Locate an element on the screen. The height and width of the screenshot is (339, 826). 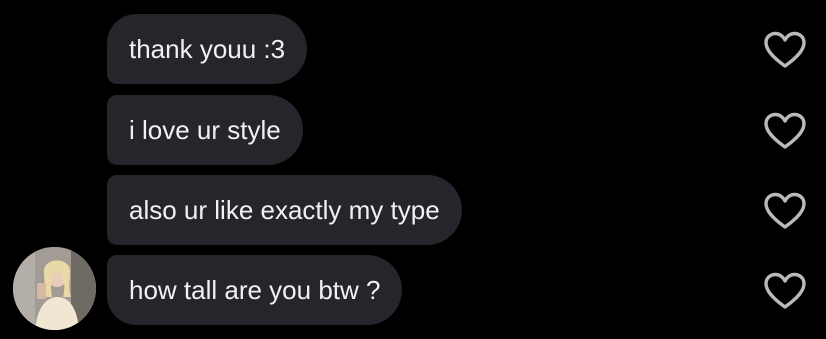
message-bubble: how tall are you btw ? is located at coordinates (255, 290).